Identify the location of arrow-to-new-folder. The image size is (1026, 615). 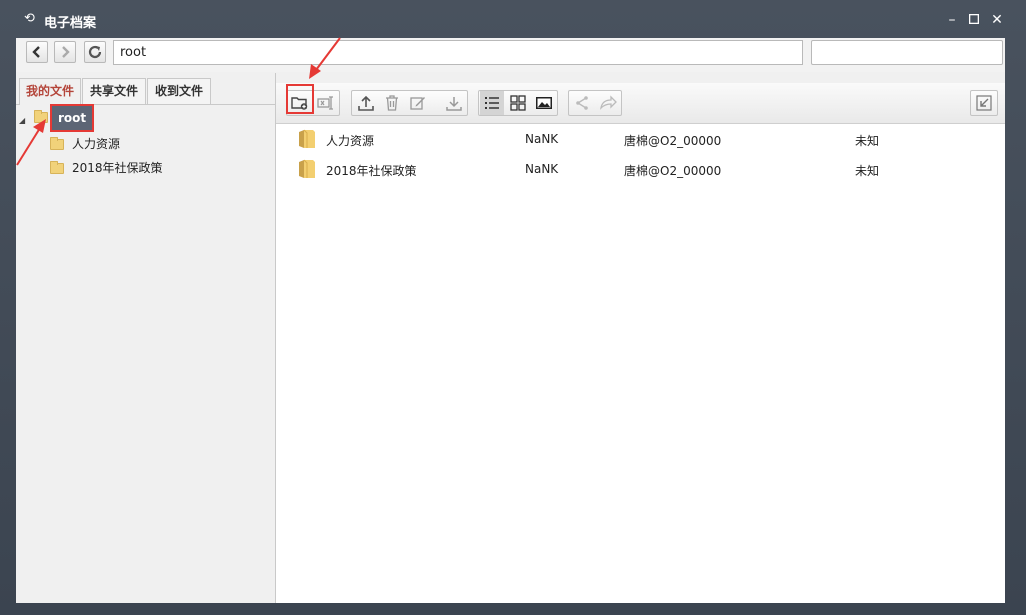
(325, 58).